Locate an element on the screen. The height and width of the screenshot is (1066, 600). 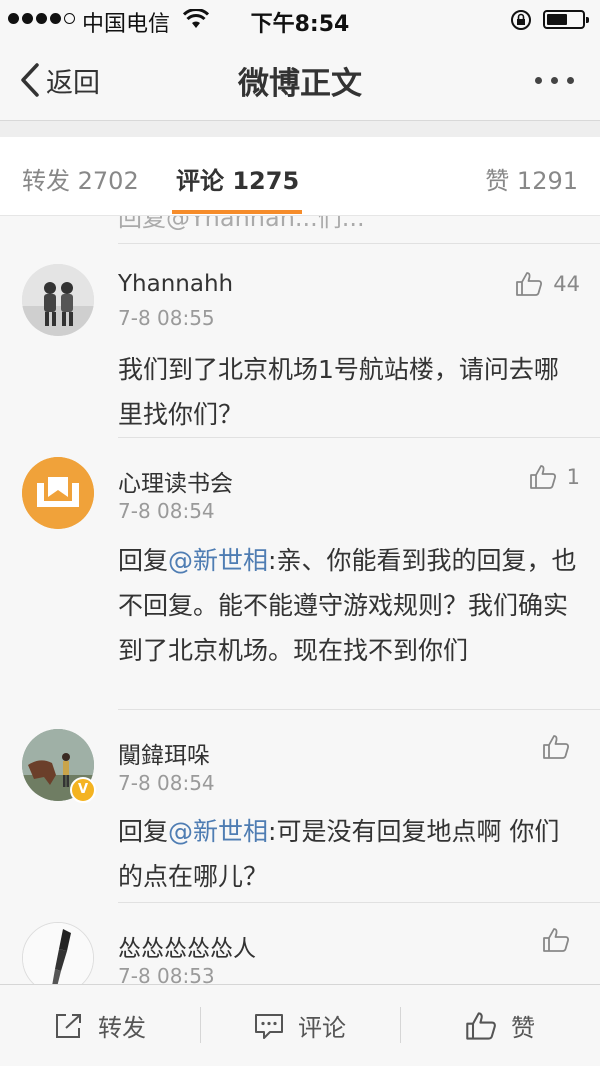
tab-comments-label: 评论 is located at coordinates (200, 181).